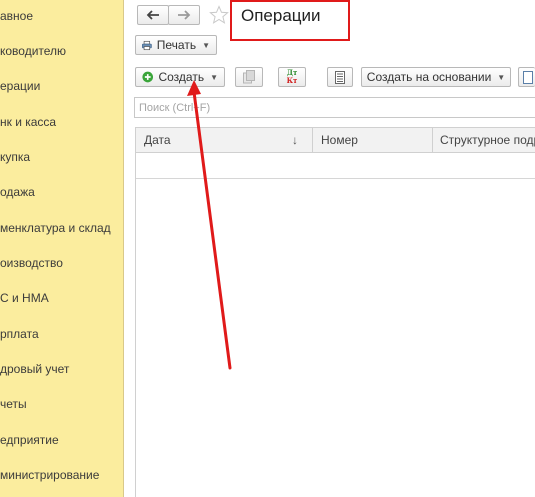 Image resolution: width=535 pixels, height=497 pixels. I want to click on dt-kt-button: Дт Кт, so click(292, 77).